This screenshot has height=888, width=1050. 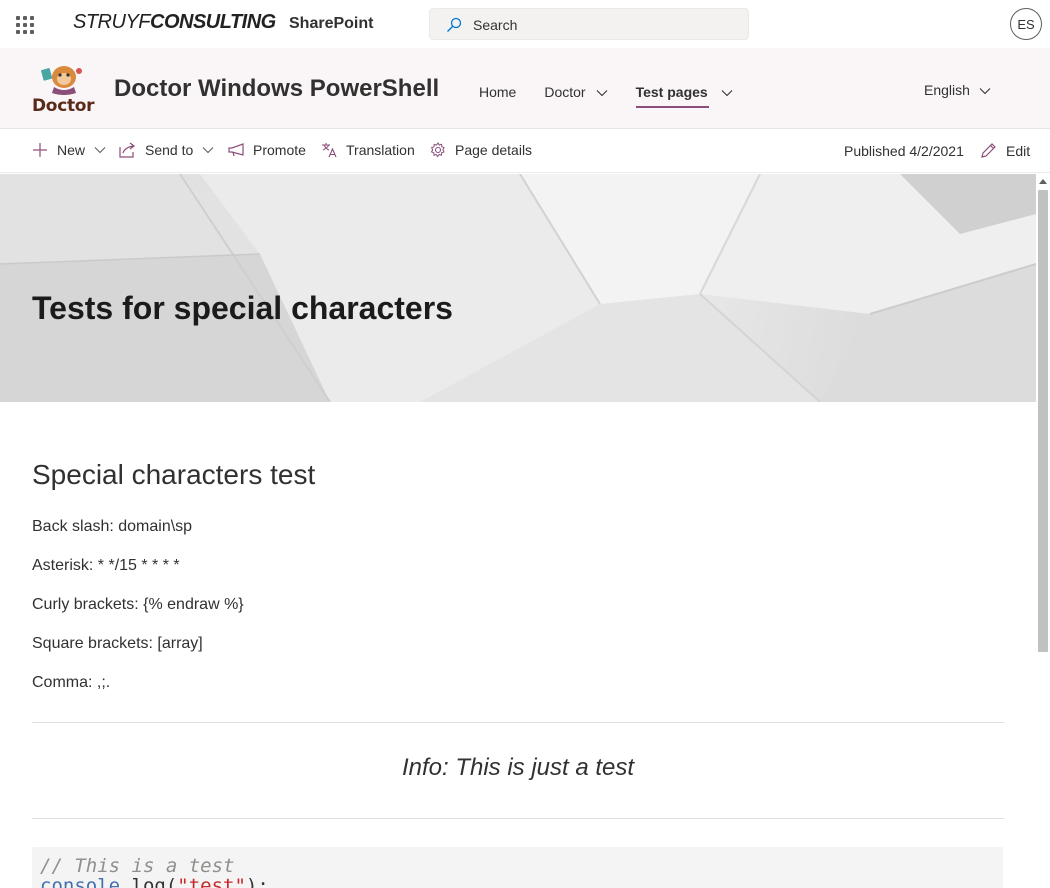 I want to click on edit-button: Edit, so click(x=1005, y=150).